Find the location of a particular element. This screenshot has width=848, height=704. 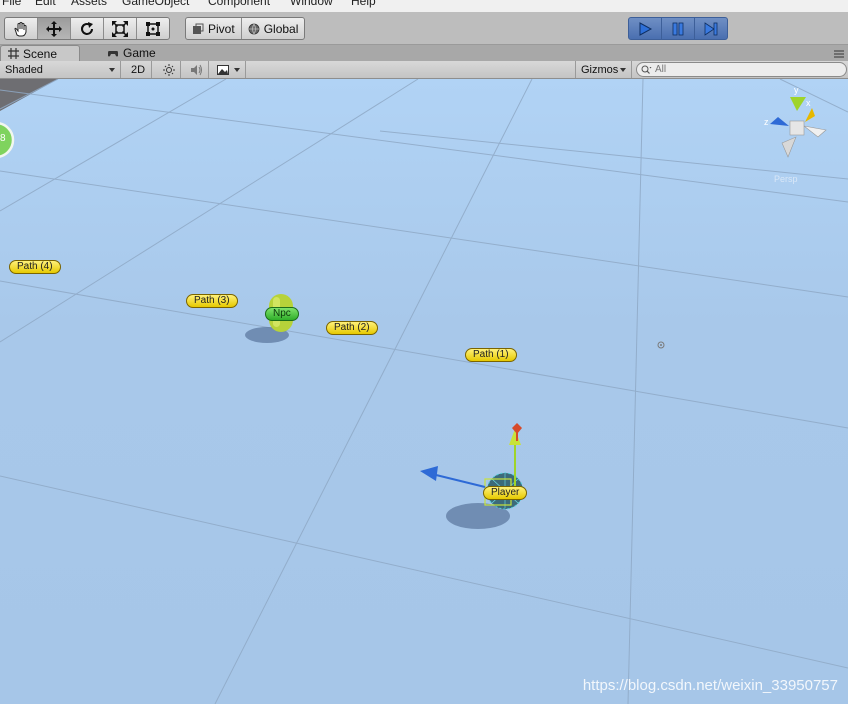

label-npc: Npc is located at coordinates (282, 314).